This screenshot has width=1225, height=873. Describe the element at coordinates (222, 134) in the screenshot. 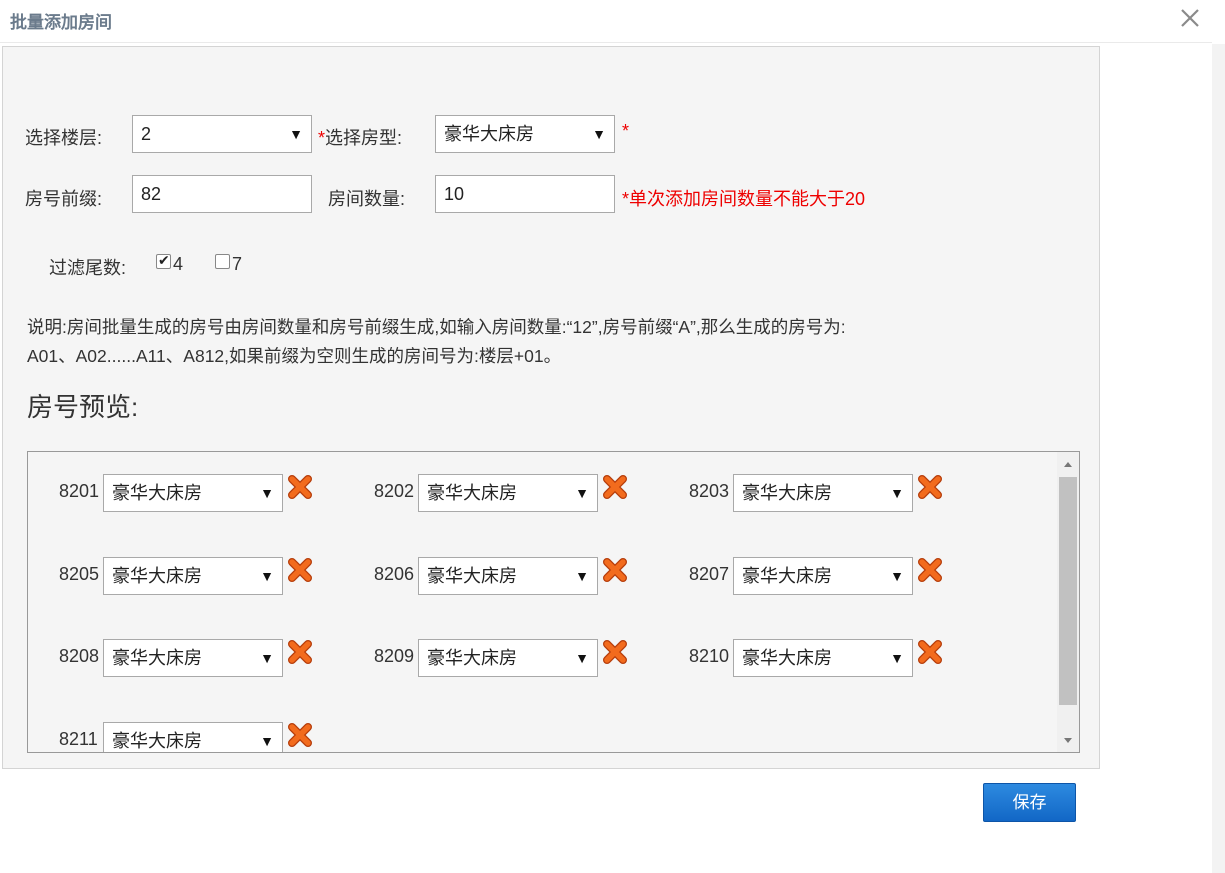

I see `floor-select: 2 ▼` at that location.